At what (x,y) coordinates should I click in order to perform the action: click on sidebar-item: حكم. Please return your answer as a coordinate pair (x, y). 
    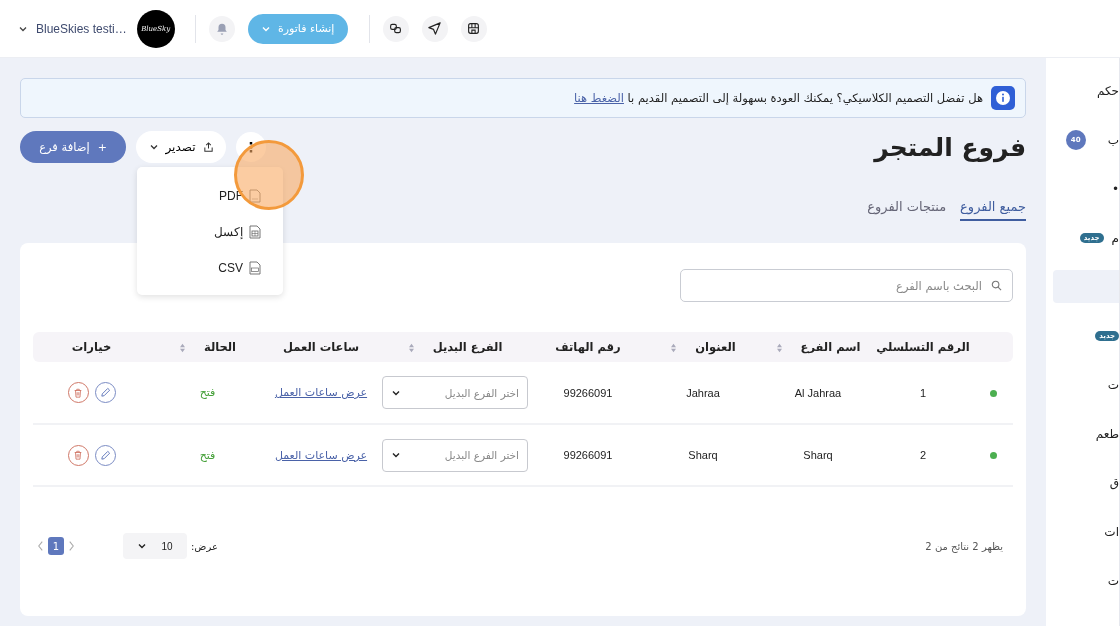
    Looking at the image, I should click on (1086, 90).